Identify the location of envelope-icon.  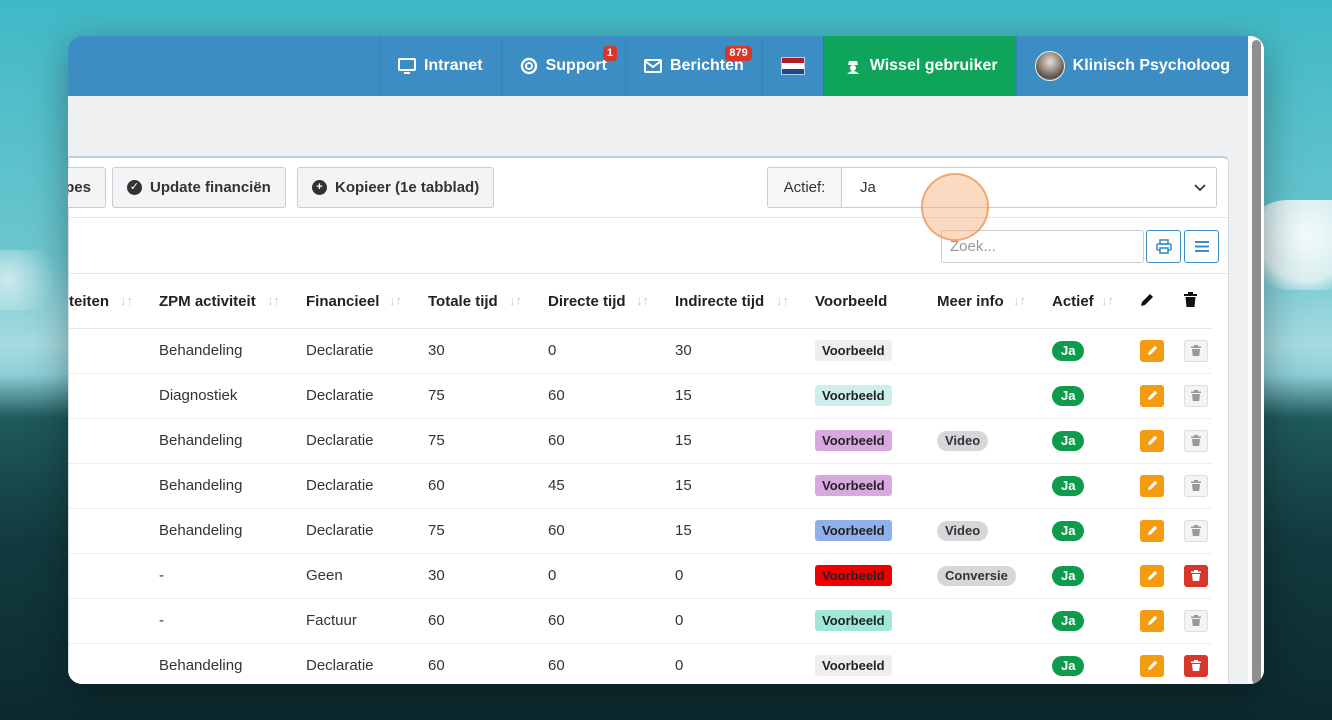
(652, 66).